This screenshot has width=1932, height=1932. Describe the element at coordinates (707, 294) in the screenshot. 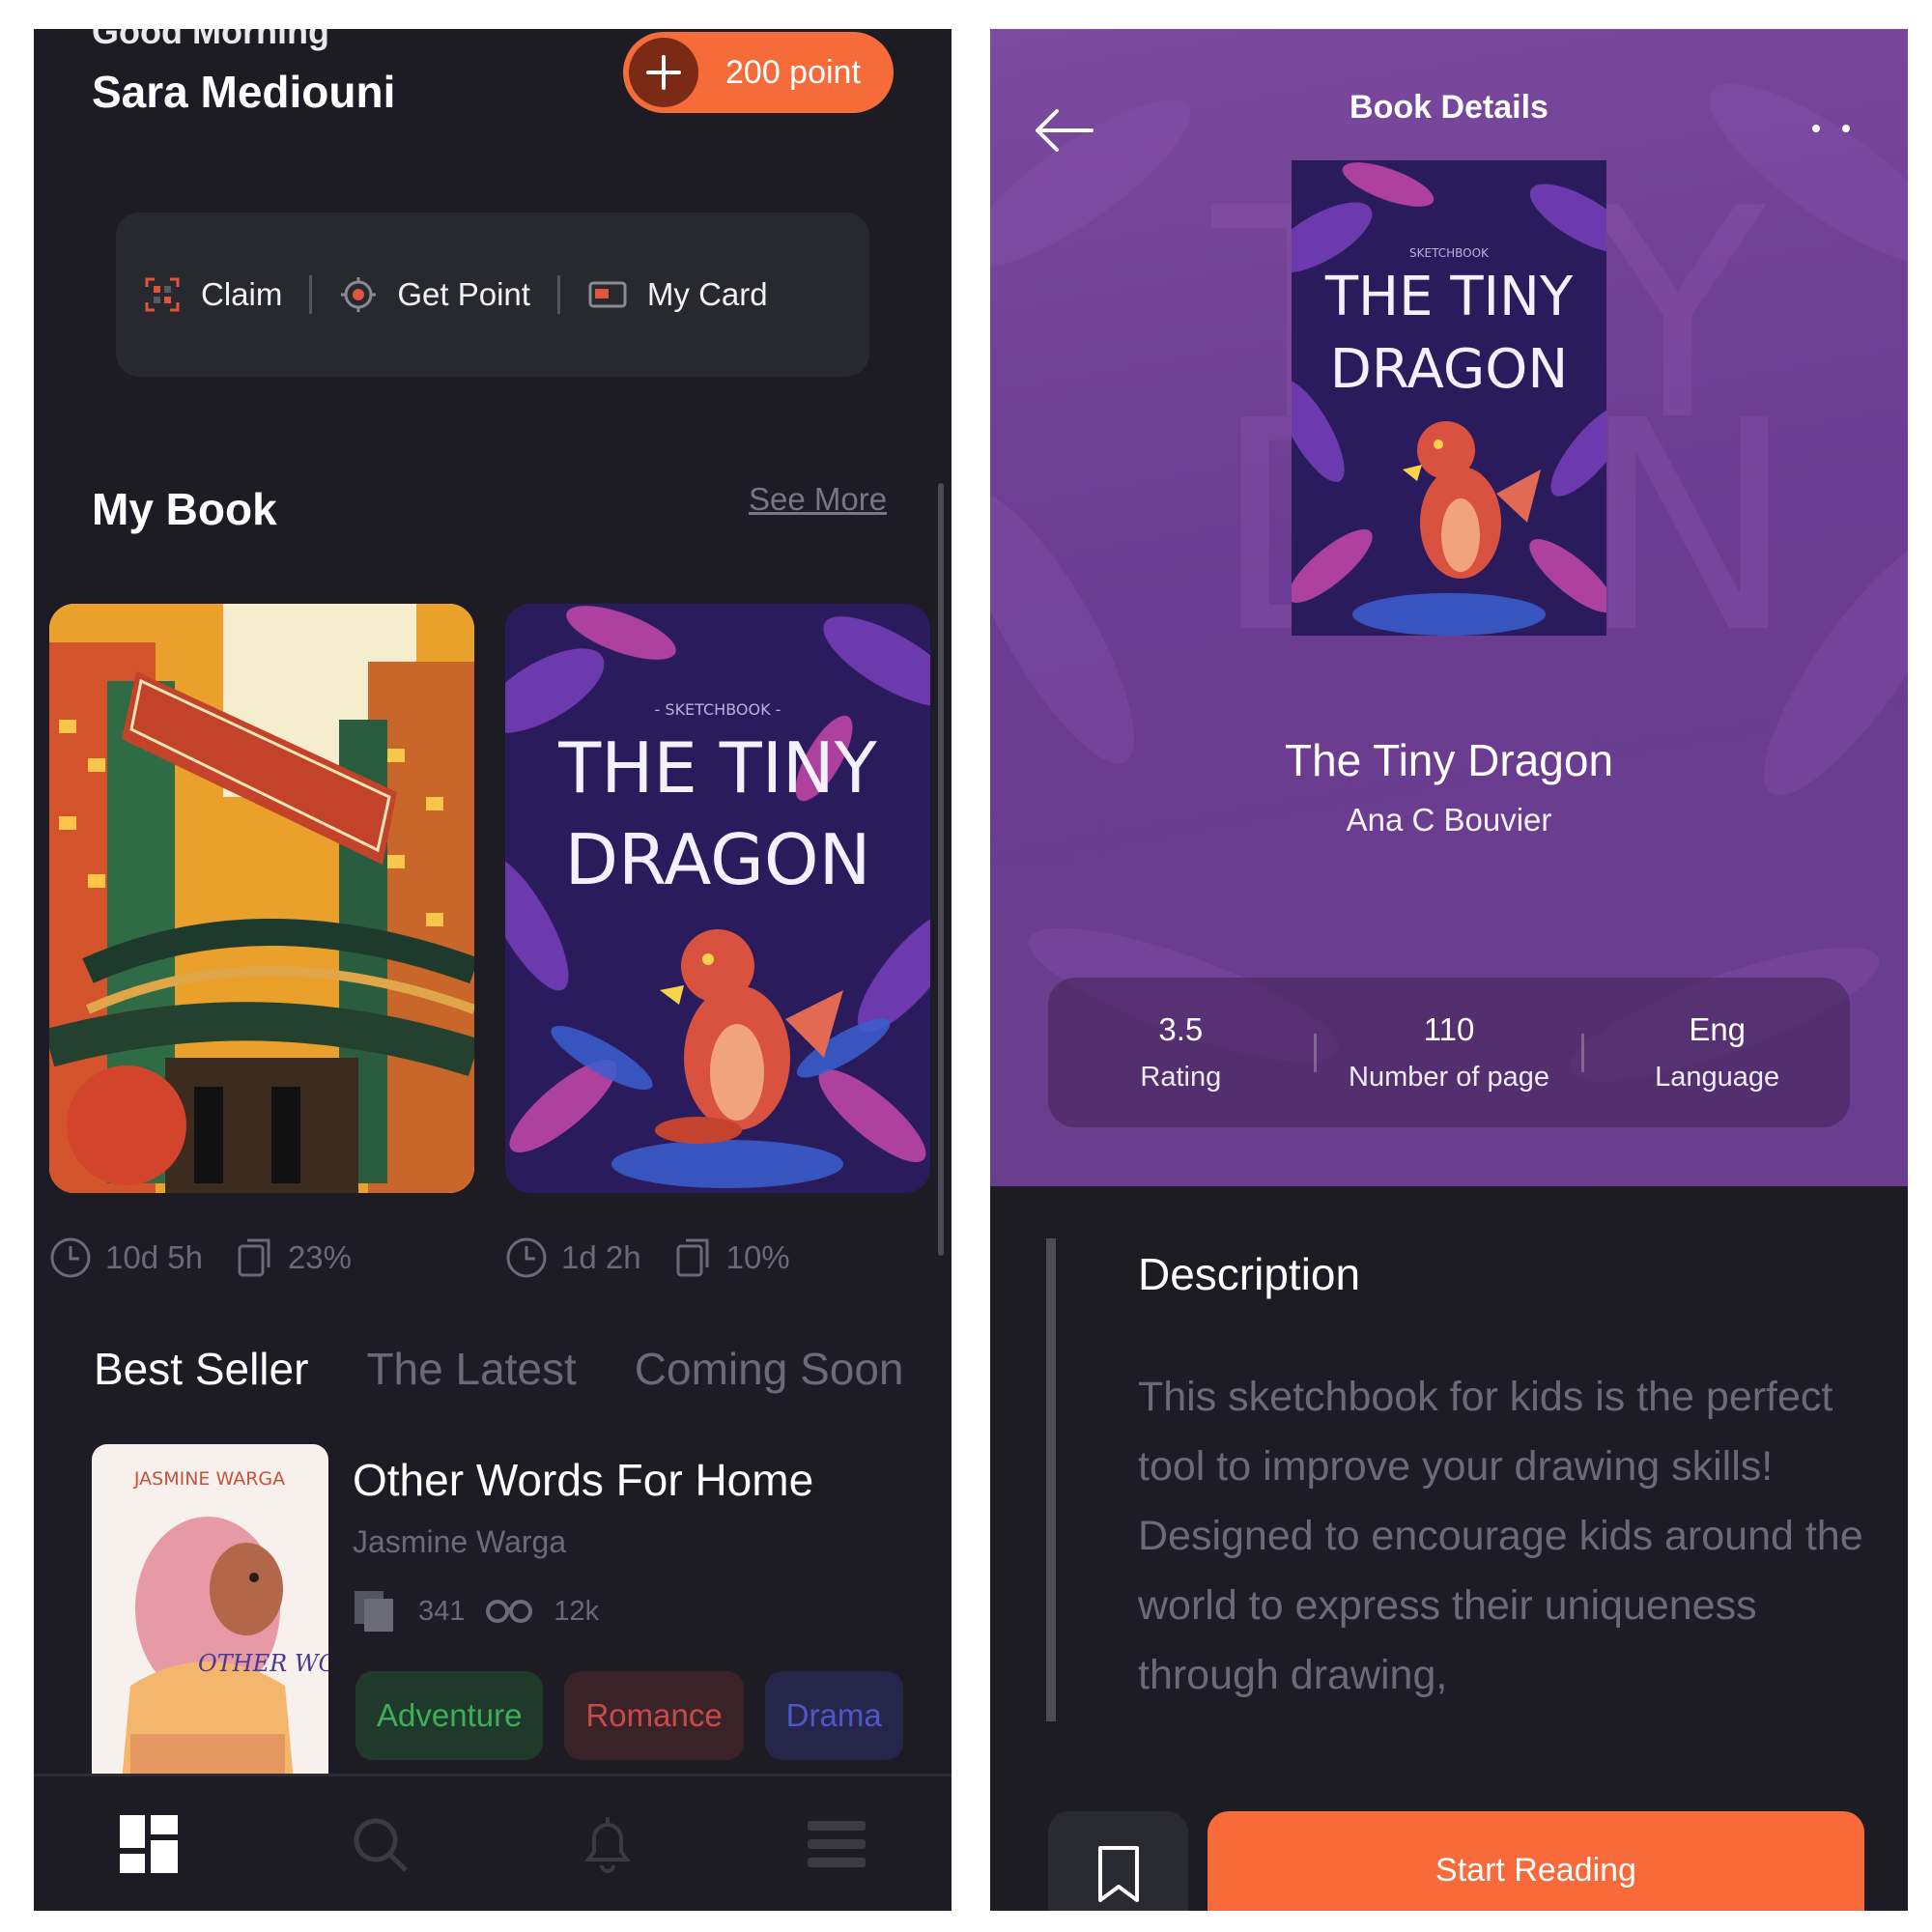

I see `my-card-label: My Card` at that location.